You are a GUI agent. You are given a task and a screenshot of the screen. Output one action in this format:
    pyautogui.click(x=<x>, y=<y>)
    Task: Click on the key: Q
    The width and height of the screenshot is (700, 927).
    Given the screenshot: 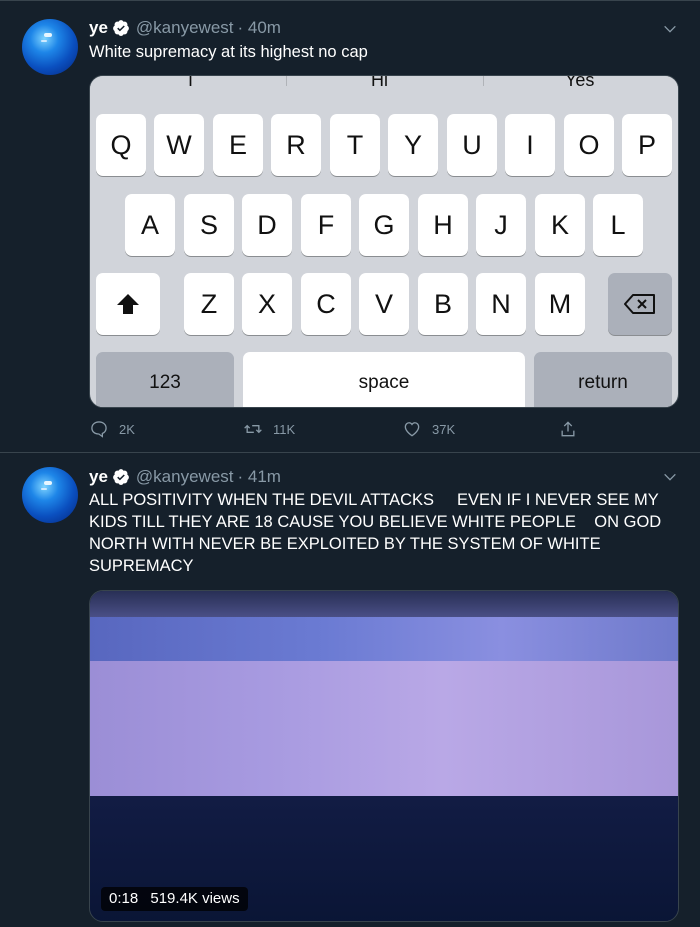 What is the action you would take?
    pyautogui.click(x=121, y=145)
    